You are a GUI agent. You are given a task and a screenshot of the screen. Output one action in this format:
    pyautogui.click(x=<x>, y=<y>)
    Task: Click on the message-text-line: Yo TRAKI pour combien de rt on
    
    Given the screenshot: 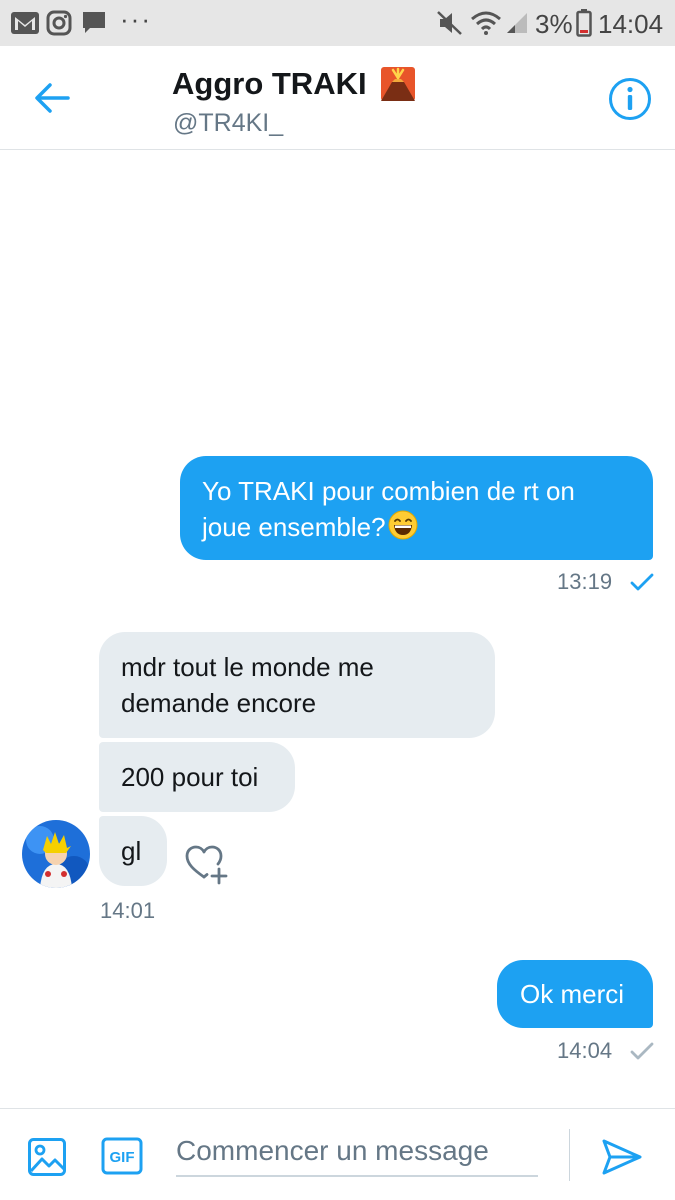 What is the action you would take?
    pyautogui.click(x=388, y=491)
    